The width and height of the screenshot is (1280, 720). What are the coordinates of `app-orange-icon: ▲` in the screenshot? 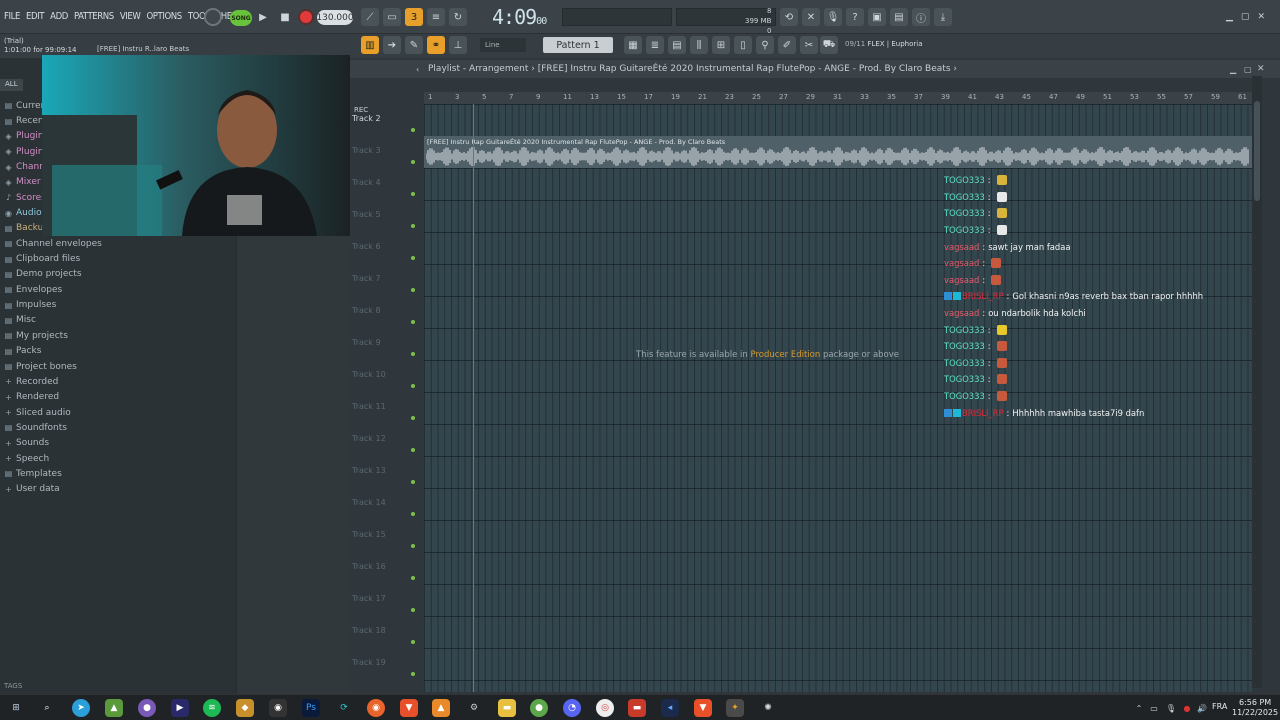 It's located at (441, 708).